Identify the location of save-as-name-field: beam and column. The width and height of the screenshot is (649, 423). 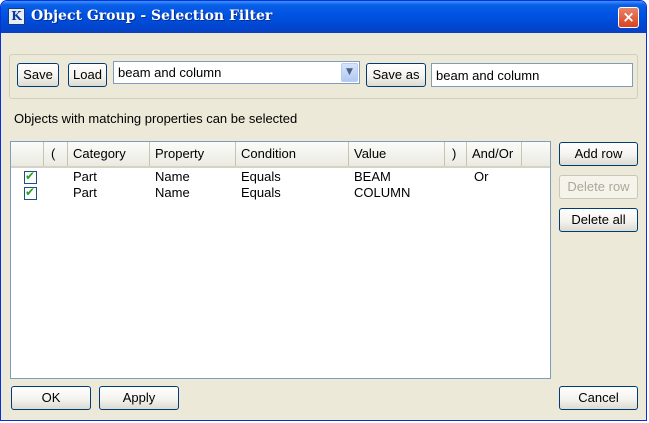
(532, 75).